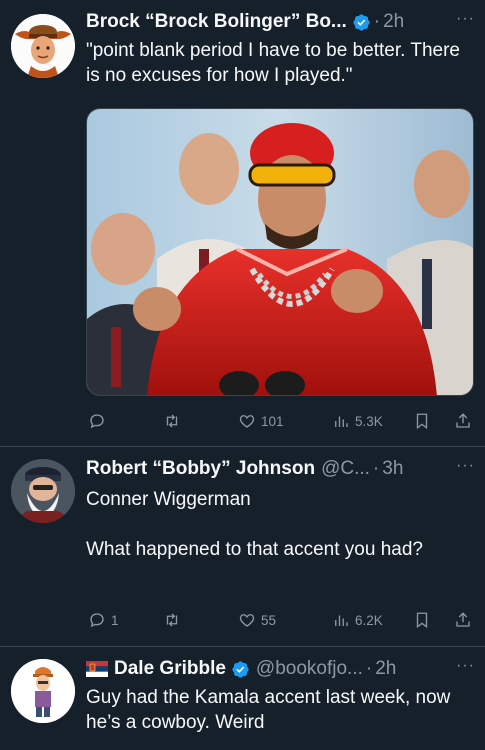  I want to click on view-count: 5.3K, so click(369, 421).